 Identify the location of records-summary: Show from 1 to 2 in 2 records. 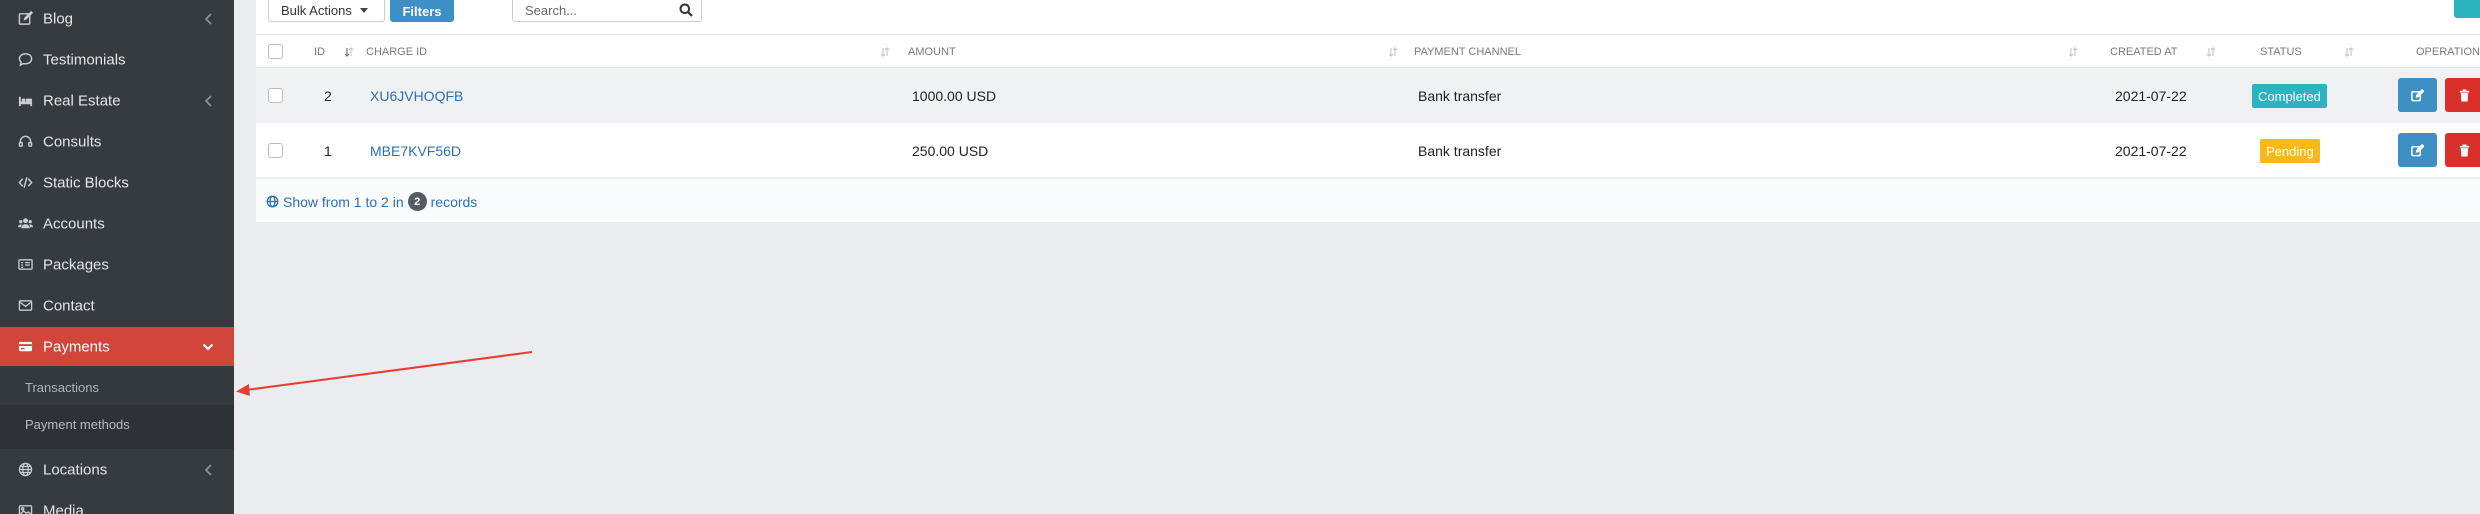
(371, 201).